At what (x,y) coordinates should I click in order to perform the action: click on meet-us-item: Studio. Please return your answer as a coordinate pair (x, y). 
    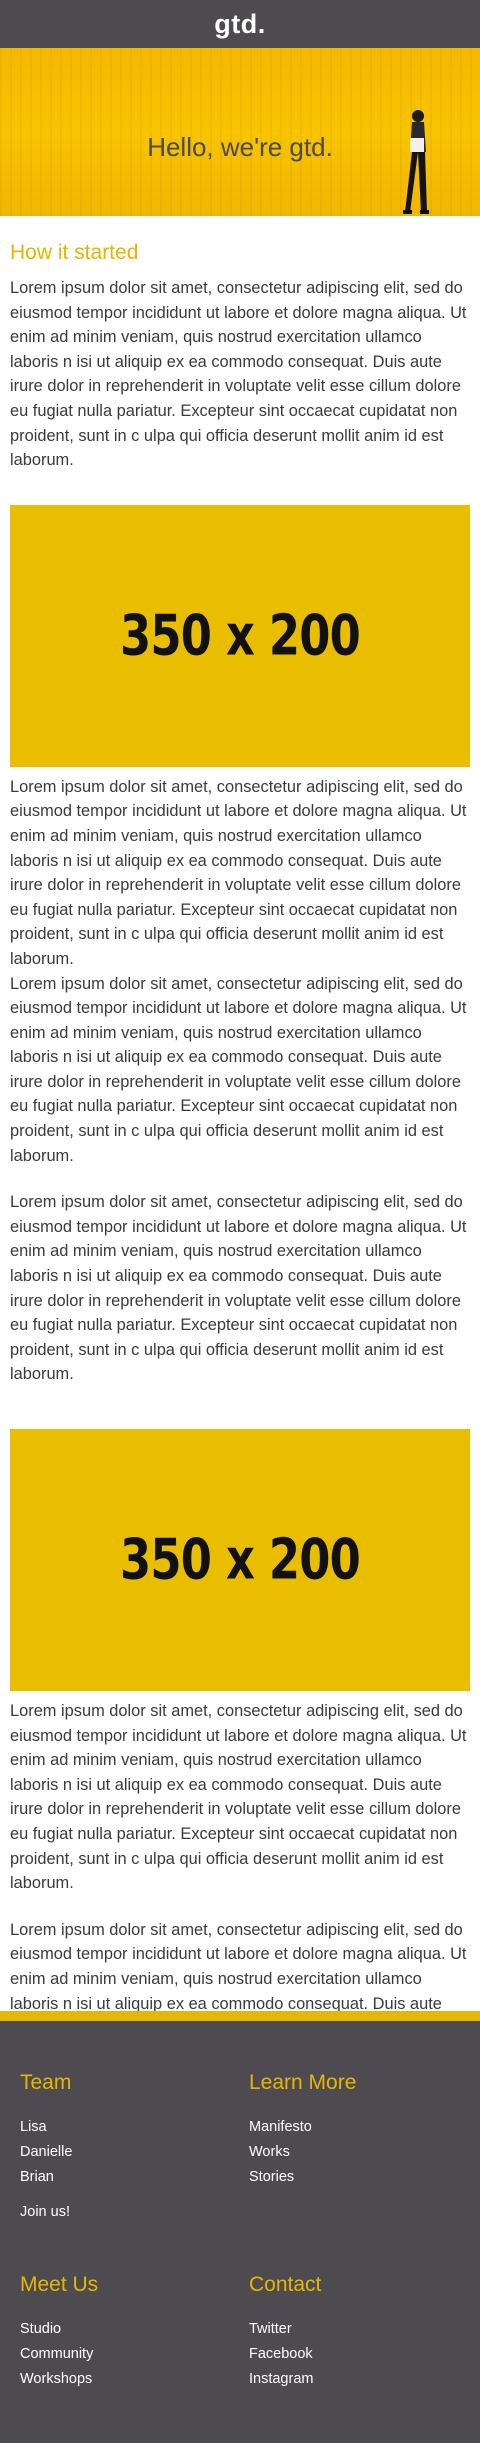
    Looking at the image, I should click on (130, 2329).